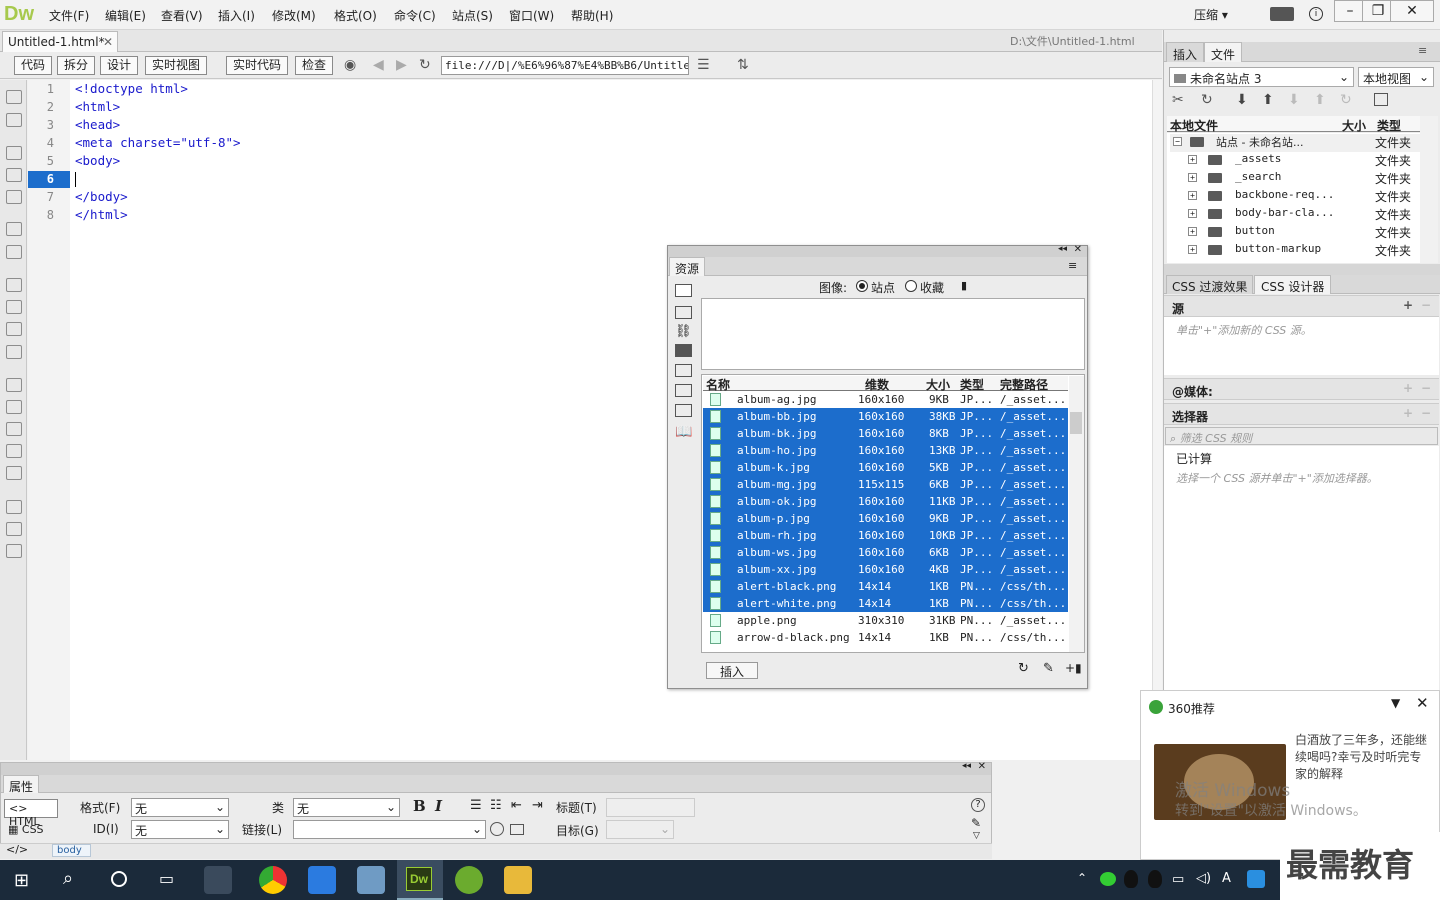 This screenshot has height=900, width=1440. I want to click on live-view-button: 实时视图, so click(176, 65).